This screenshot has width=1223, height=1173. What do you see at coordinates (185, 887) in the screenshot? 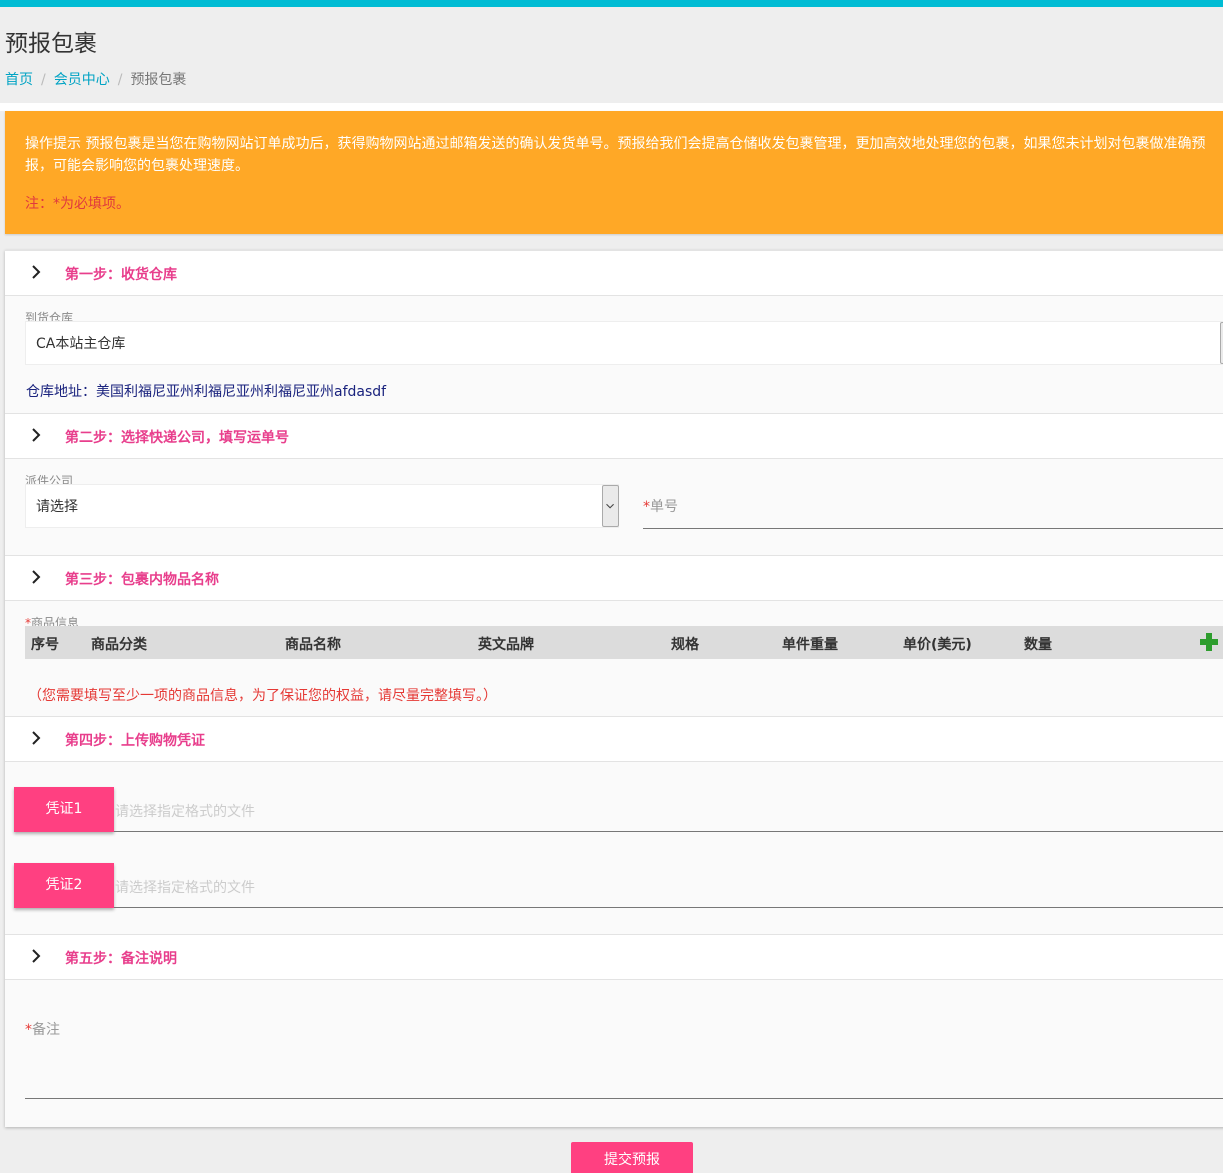
I see `voucher2-file-placeholder: 请选择指定格式的文件` at bounding box center [185, 887].